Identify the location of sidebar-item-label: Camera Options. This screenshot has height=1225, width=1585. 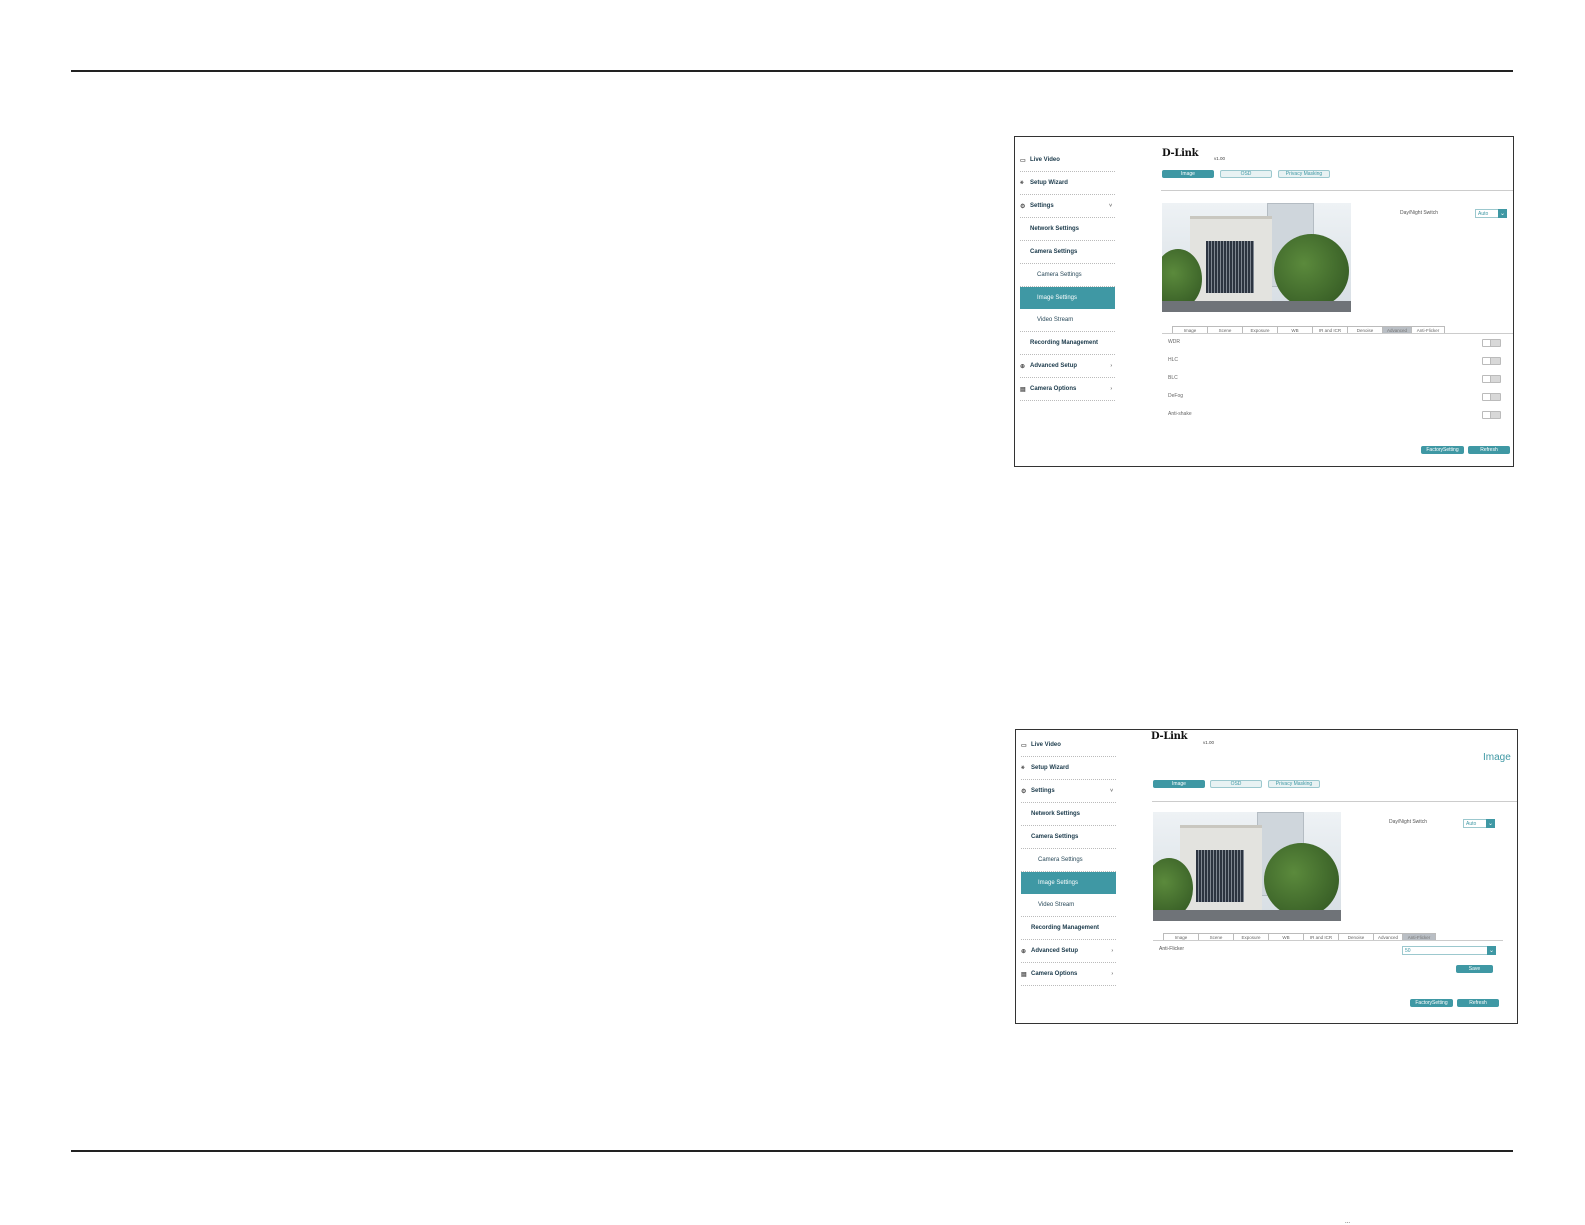
(1053, 389).